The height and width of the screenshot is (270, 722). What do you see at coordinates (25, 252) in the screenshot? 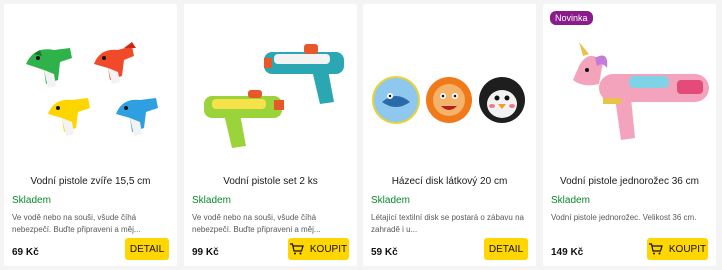
I see `product-price: 69 Kč` at bounding box center [25, 252].